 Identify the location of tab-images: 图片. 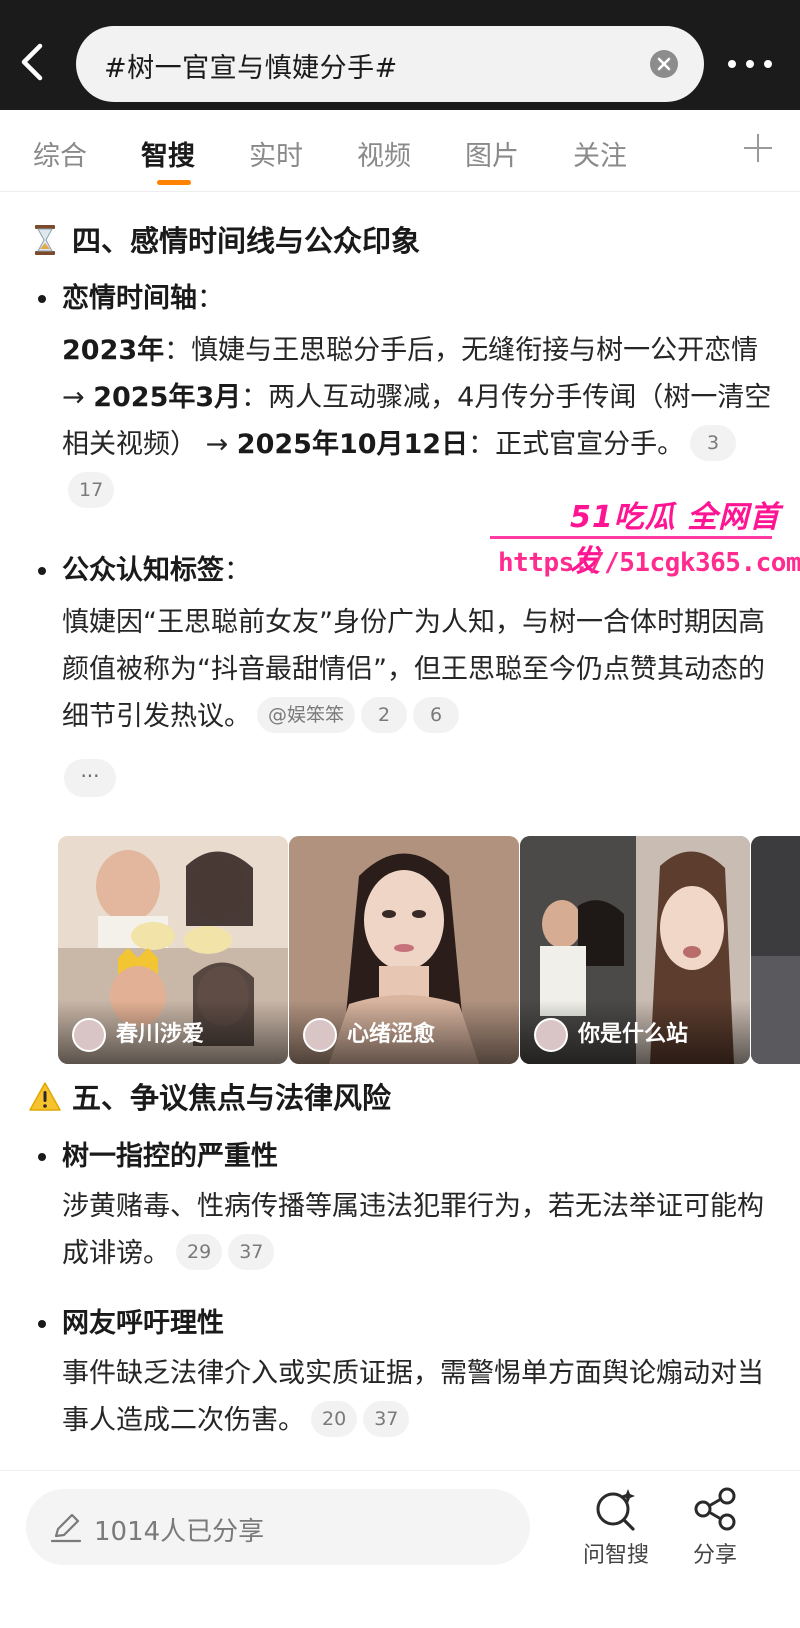
(492, 153).